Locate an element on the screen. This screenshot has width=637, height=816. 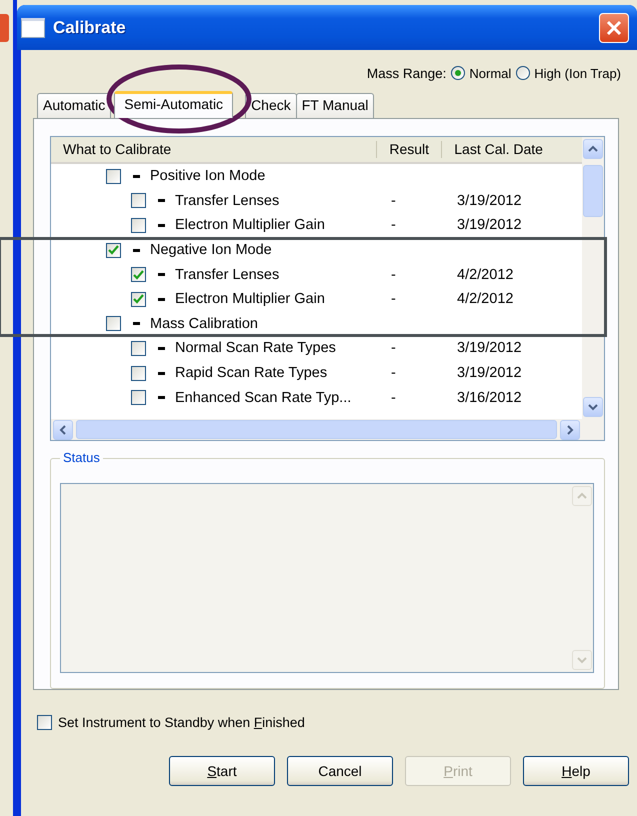
scroll-left-button is located at coordinates (63, 430).